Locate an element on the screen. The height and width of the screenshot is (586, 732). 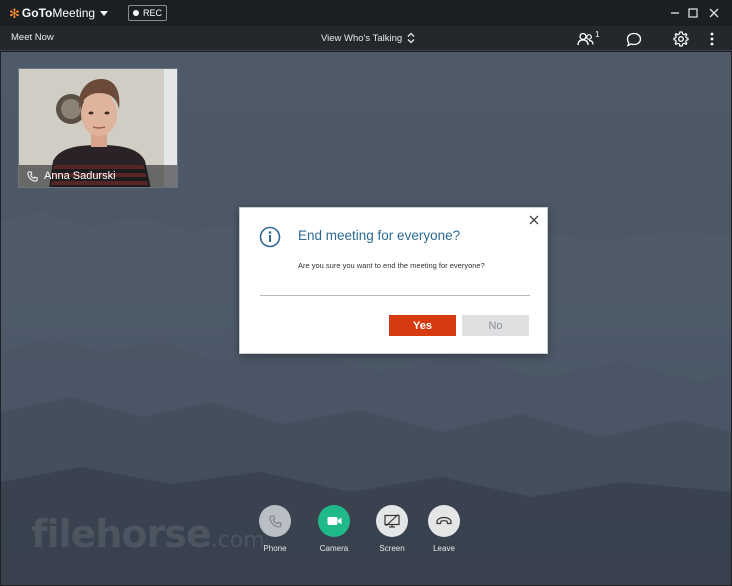
more-options-button is located at coordinates (712, 39).